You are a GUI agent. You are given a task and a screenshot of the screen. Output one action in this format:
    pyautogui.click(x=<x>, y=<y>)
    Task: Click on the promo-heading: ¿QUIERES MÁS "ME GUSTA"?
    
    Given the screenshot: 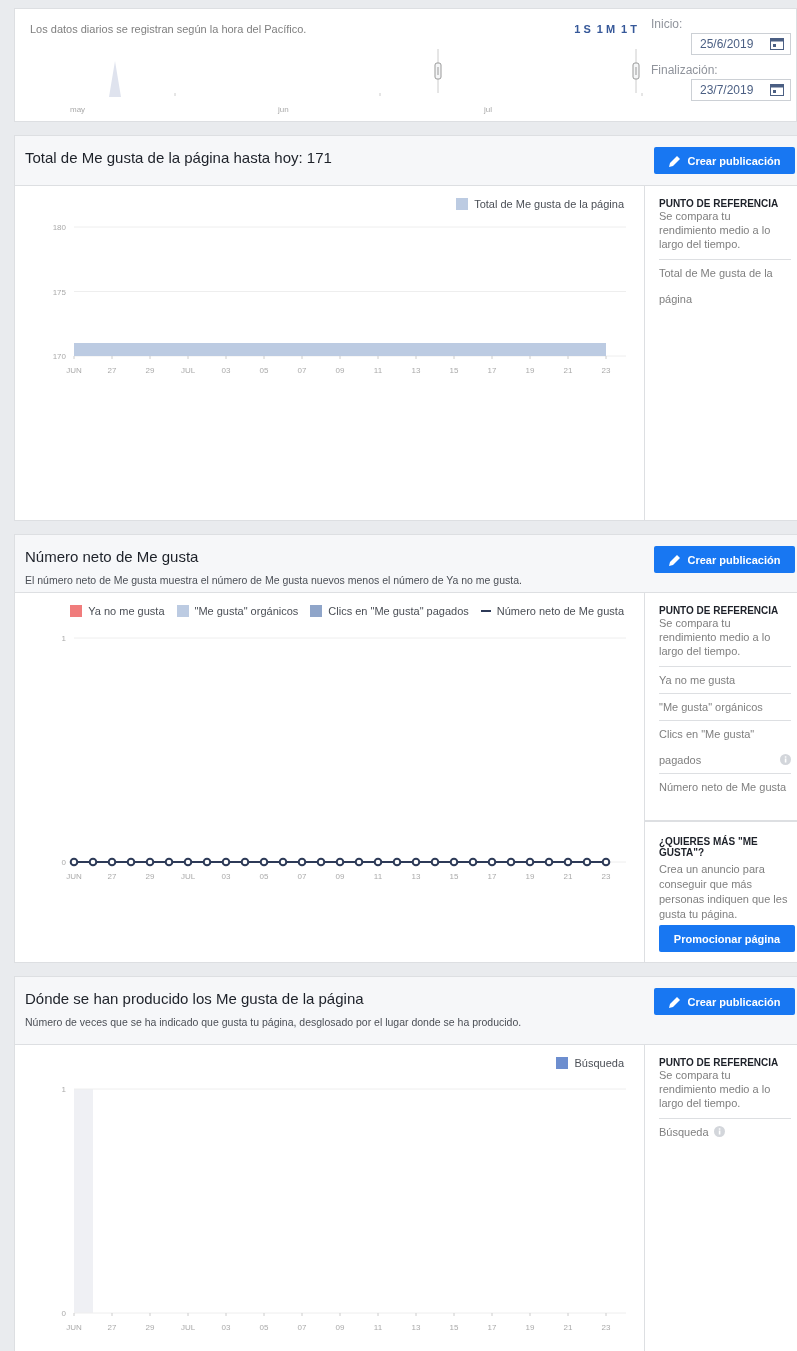 What is the action you would take?
    pyautogui.click(x=709, y=847)
    